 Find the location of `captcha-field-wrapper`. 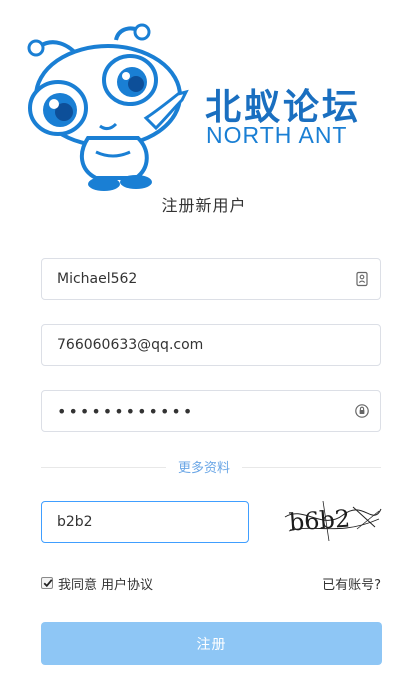

captcha-field-wrapper is located at coordinates (145, 522).